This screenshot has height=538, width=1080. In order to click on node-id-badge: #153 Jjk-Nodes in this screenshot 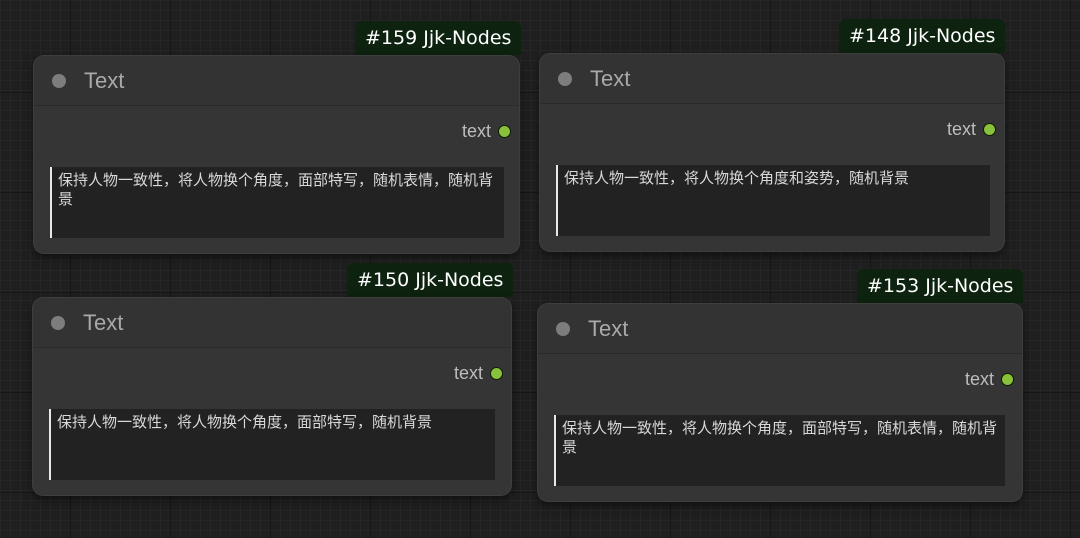, I will do `click(940, 286)`.